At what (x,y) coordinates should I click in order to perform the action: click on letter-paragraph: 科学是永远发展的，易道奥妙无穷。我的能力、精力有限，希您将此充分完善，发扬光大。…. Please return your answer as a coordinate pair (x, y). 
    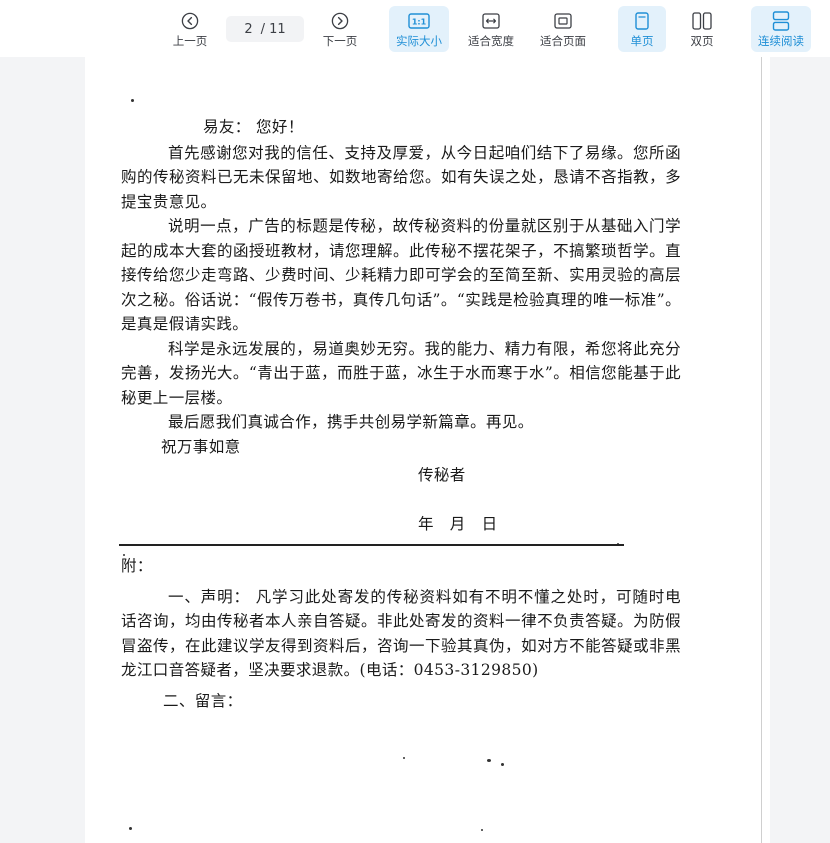
    Looking at the image, I should click on (401, 373).